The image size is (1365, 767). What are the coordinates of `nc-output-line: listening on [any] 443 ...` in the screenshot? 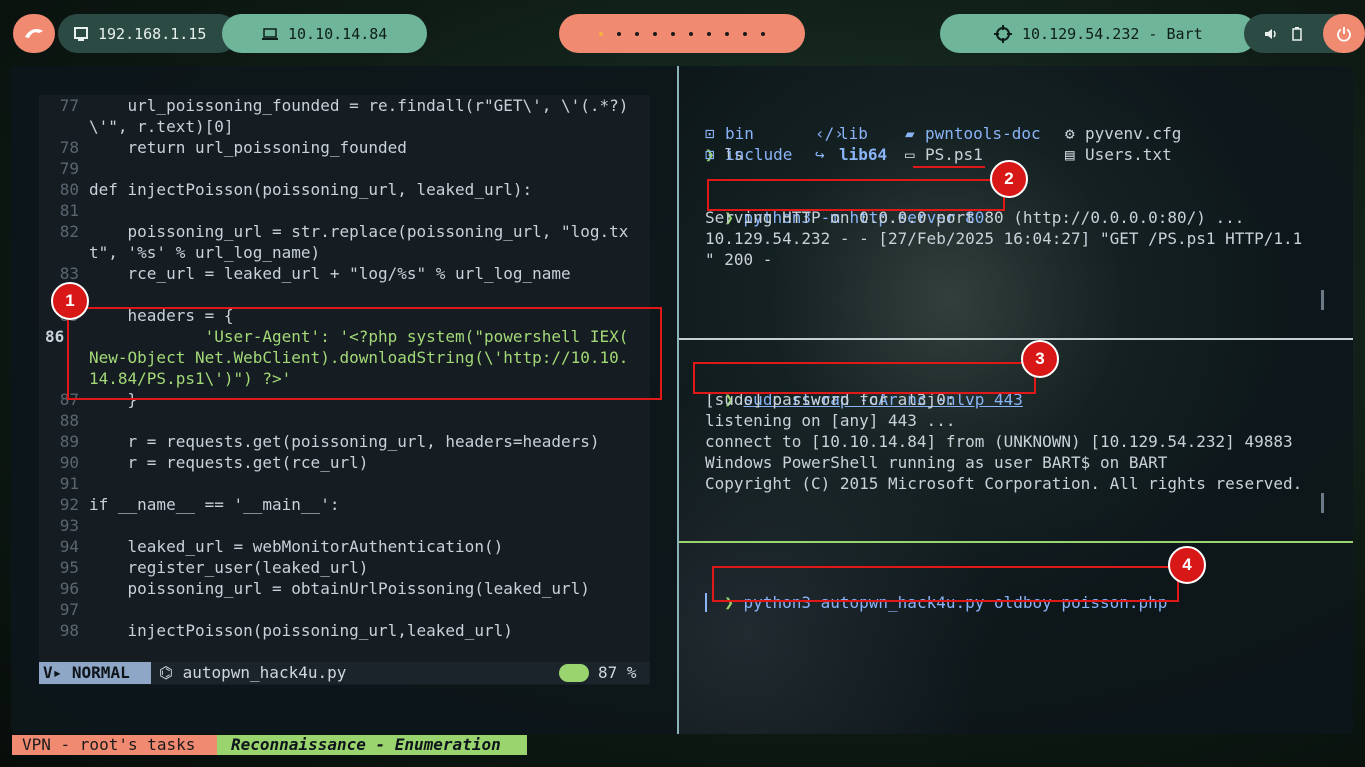 It's located at (830, 420).